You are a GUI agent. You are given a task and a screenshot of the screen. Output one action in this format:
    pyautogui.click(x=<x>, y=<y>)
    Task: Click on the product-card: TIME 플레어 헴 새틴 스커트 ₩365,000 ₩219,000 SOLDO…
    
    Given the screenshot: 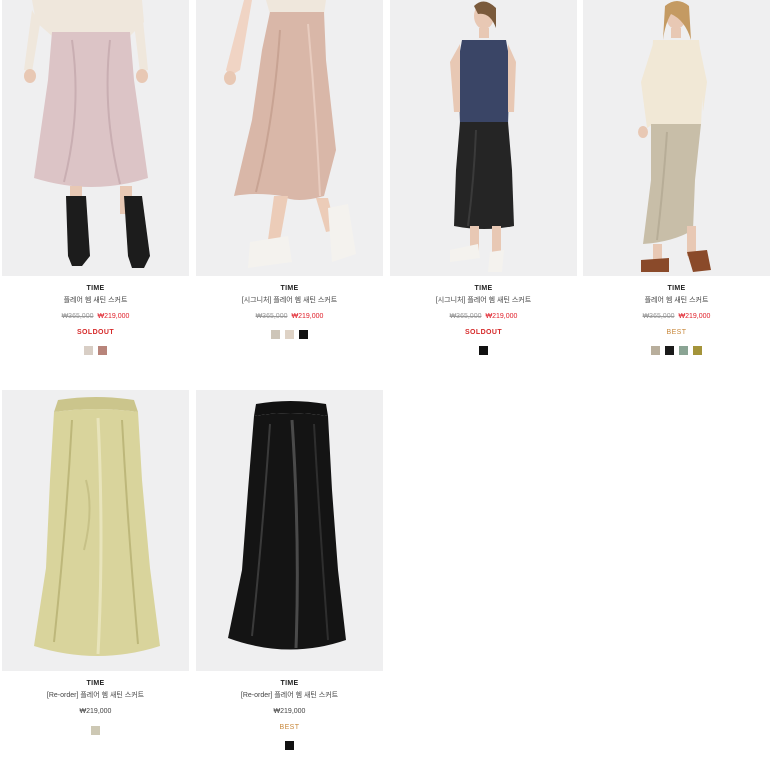 What is the action you would take?
    pyautogui.click(x=95, y=177)
    